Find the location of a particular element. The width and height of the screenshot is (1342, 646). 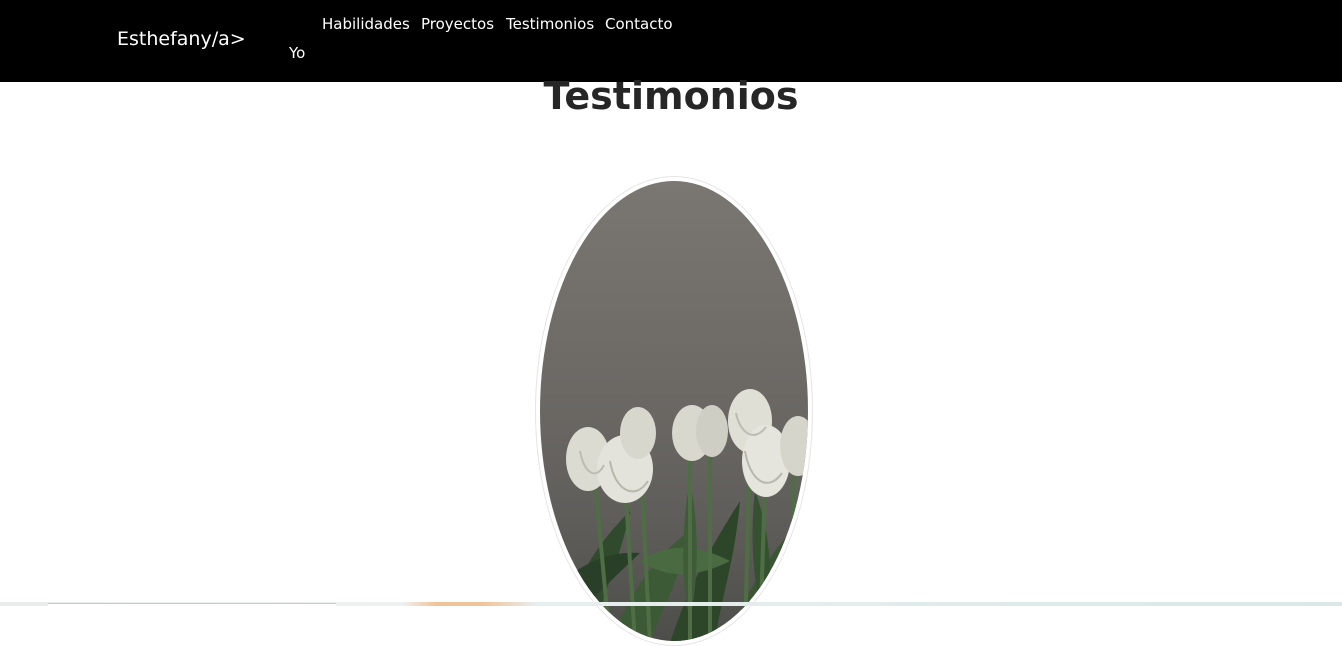

section-title: Testimonios is located at coordinates (671, 96).